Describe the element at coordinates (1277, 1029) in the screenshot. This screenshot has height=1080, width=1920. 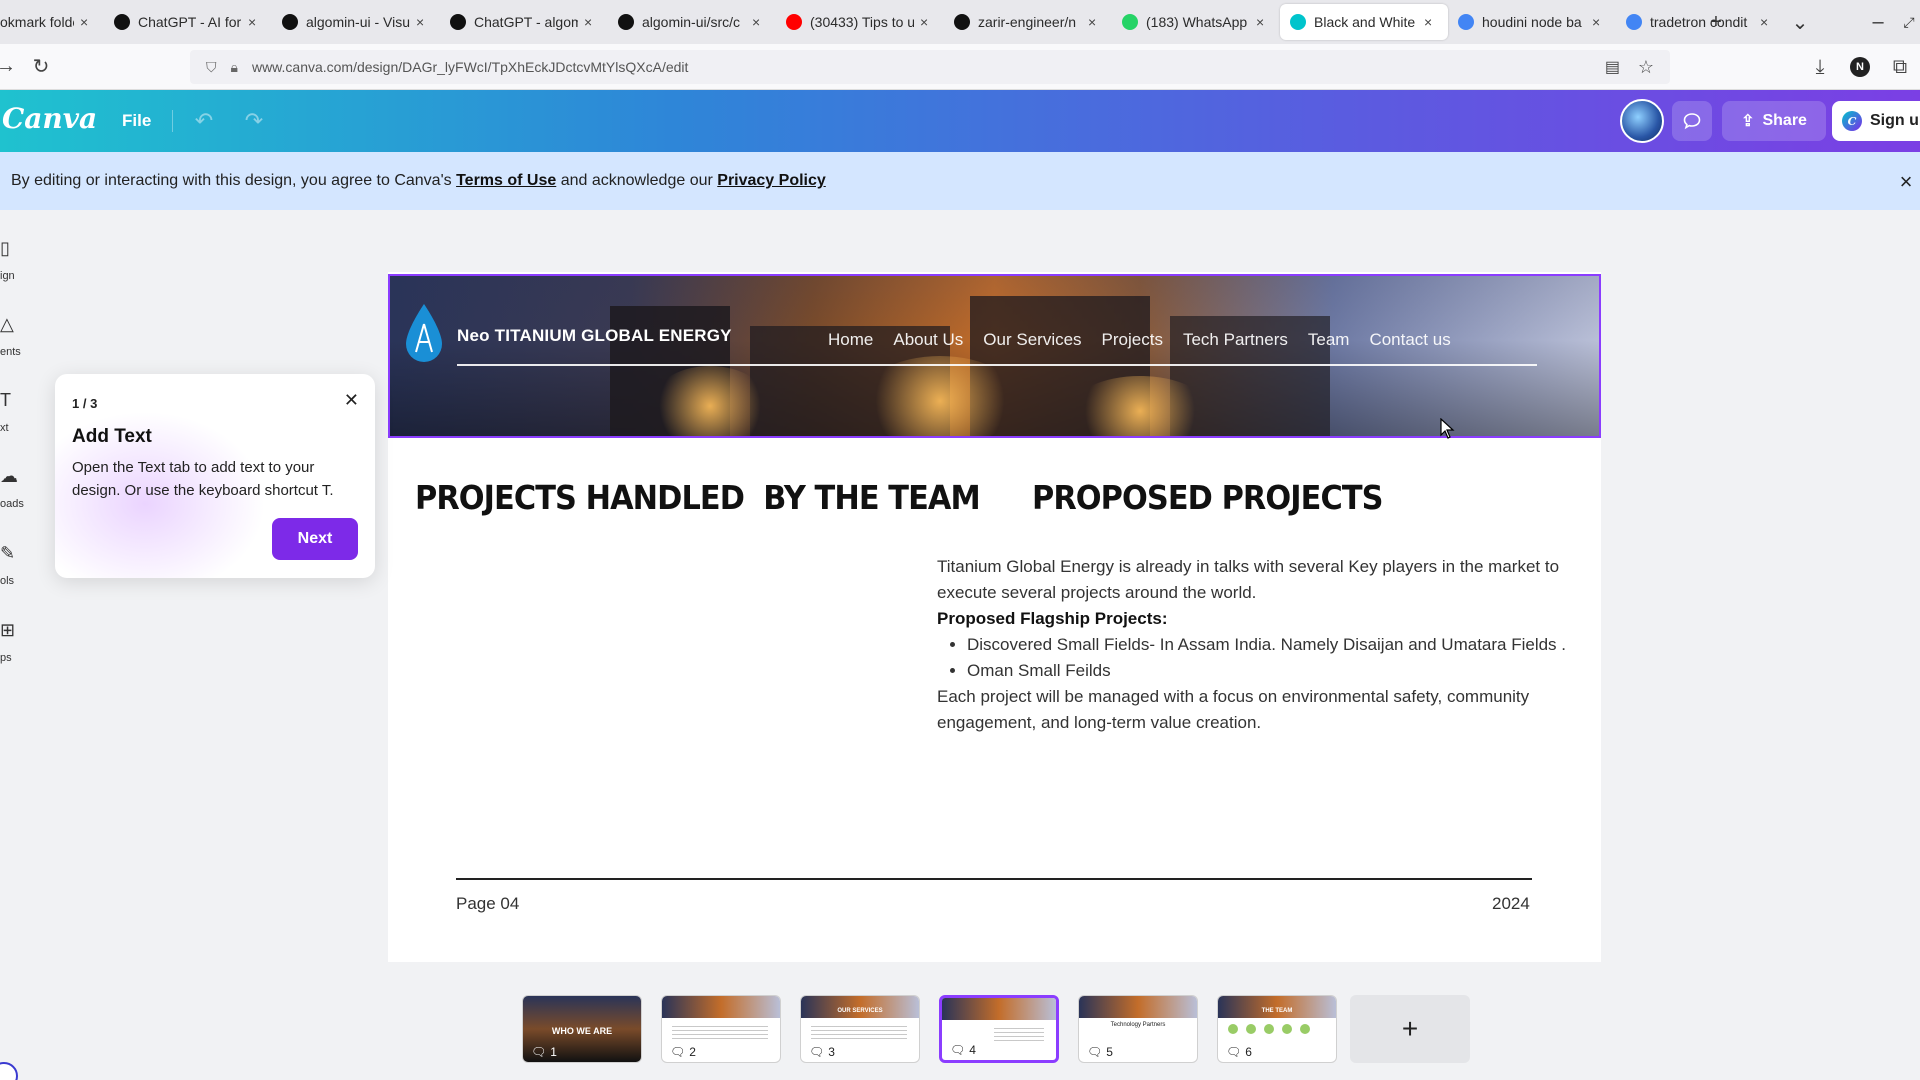
I see `page-thumbnail-6: THE TEAM 🗨︎ 6` at that location.